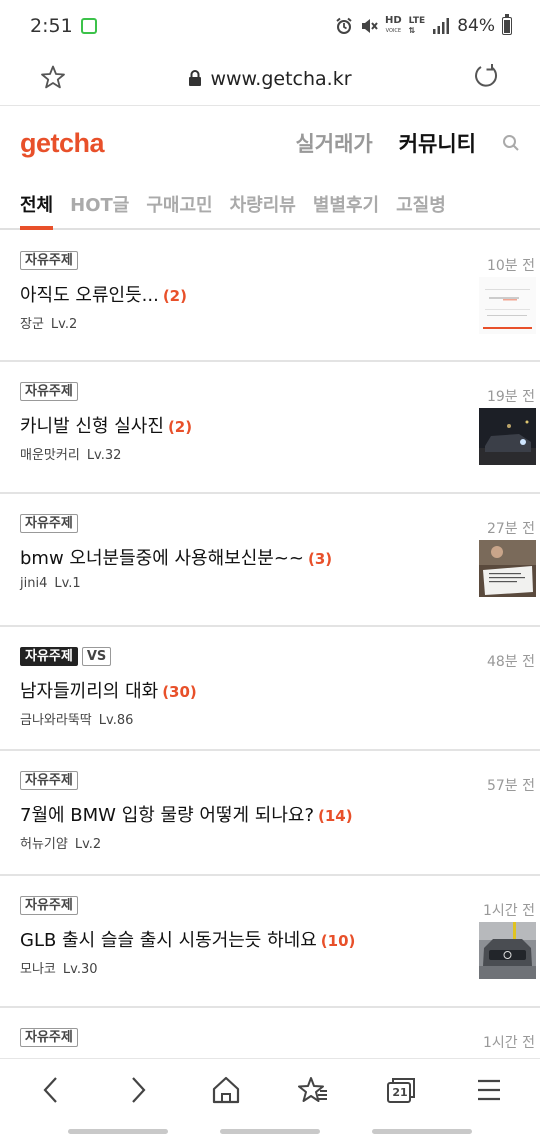 The image size is (540, 1140). I want to click on reload-icon, so click(486, 78).